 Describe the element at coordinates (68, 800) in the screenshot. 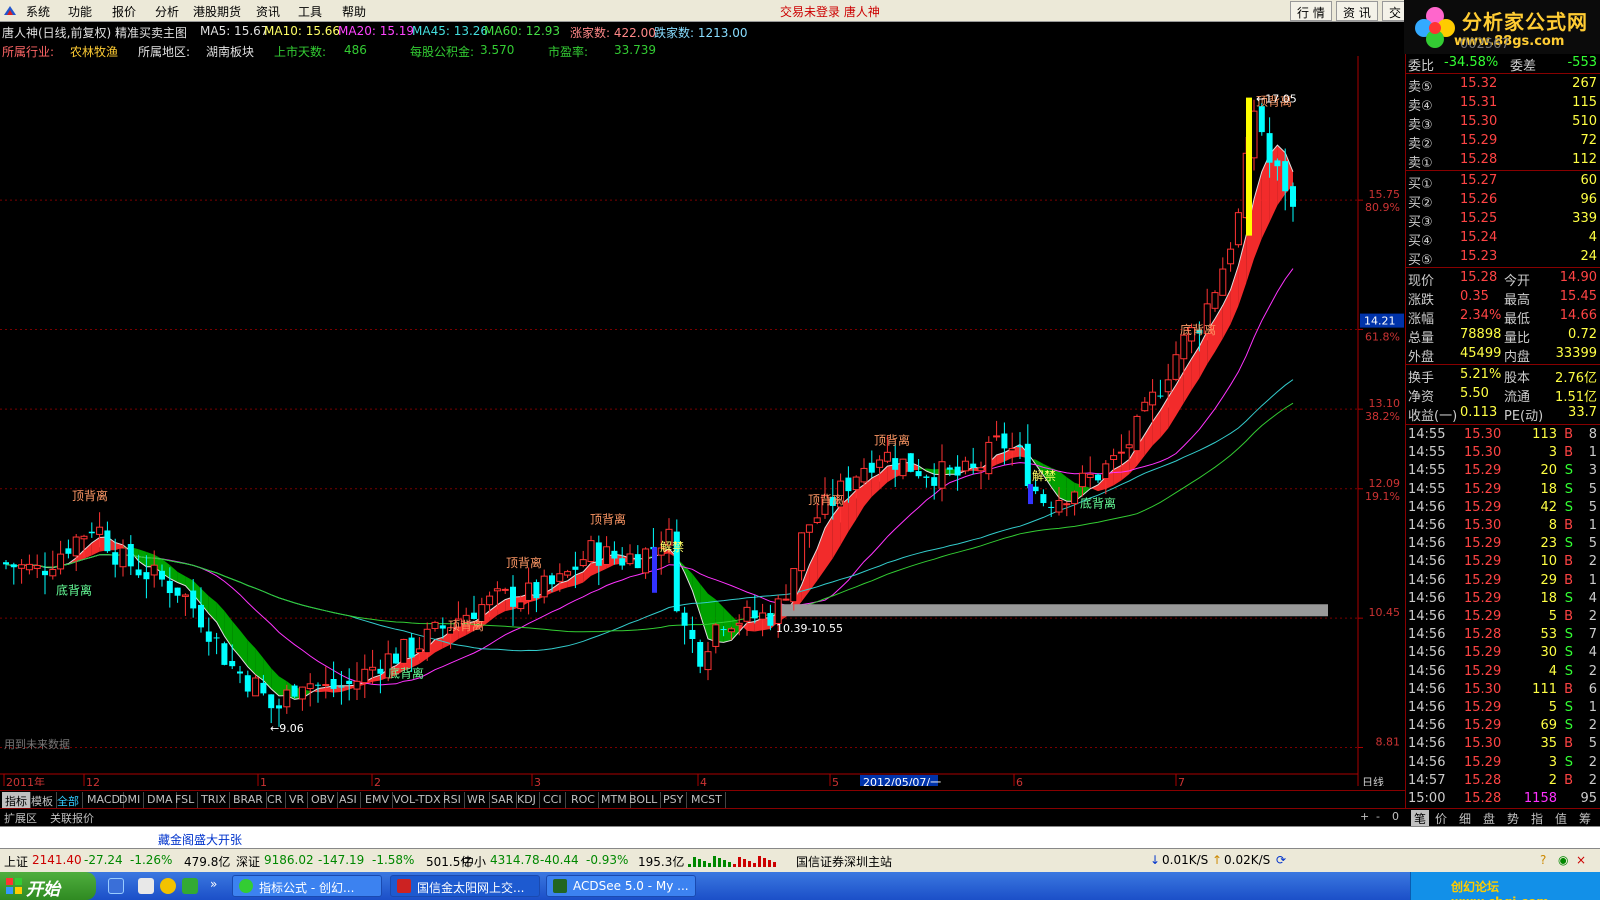

I see `indicator-tab-全部: 全部` at that location.